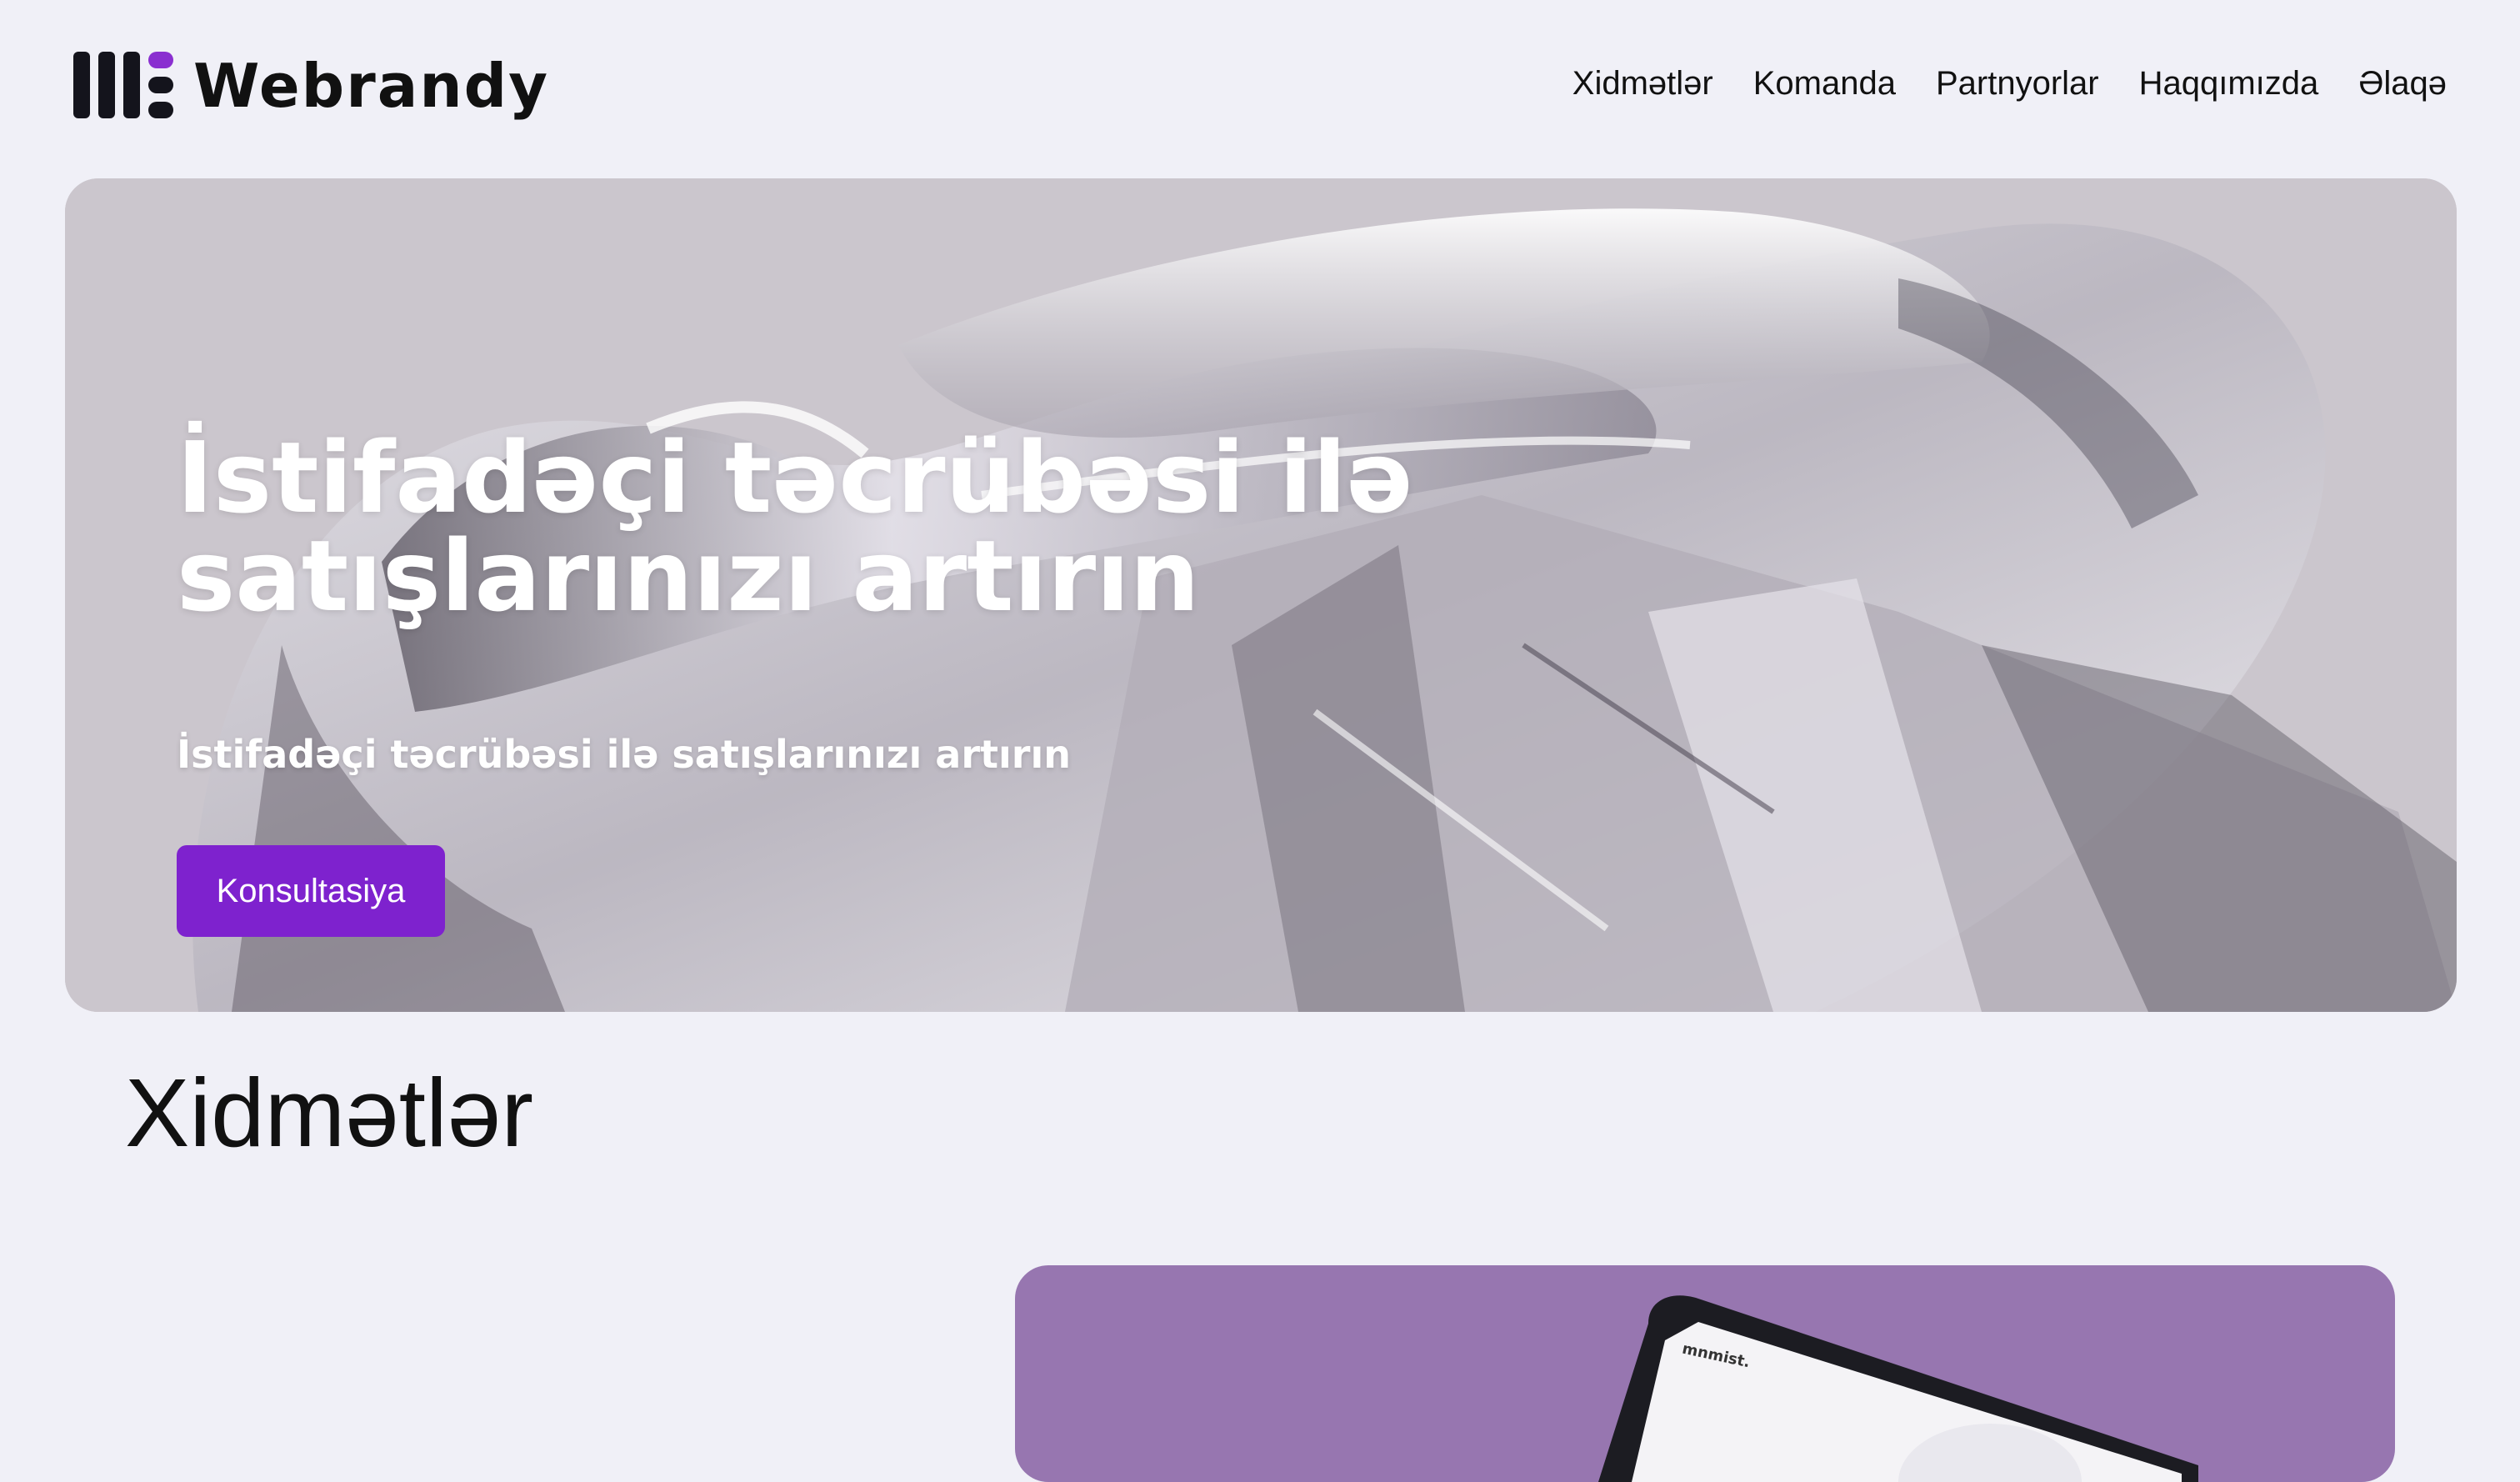 The image size is (2520, 1482). Describe the element at coordinates (2229, 84) in the screenshot. I see `nav-item-about: Haqqımızda` at that location.